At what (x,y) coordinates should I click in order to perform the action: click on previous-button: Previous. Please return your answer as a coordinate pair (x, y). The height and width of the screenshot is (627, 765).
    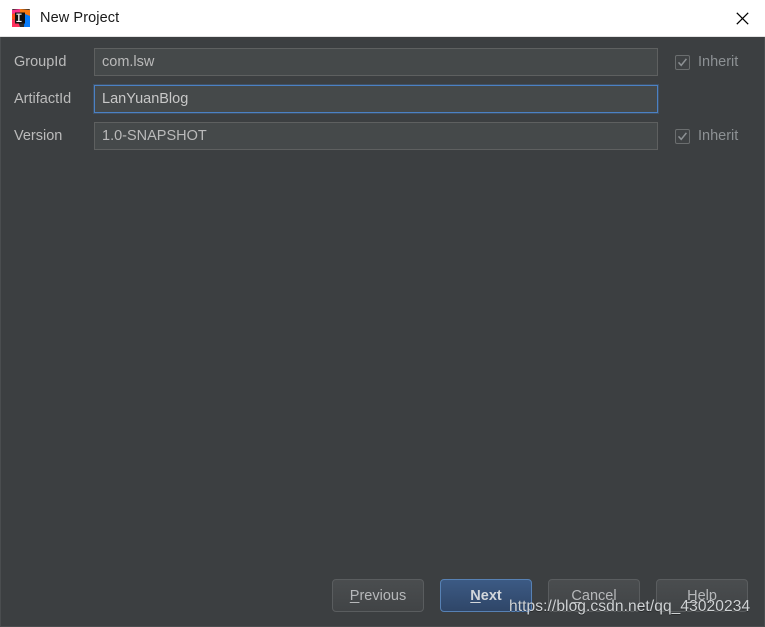
    Looking at the image, I should click on (378, 595).